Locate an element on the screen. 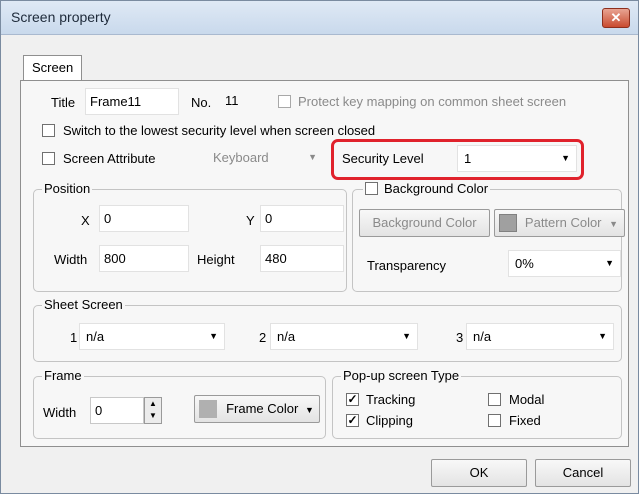 The width and height of the screenshot is (639, 494). switch-security-checkbox is located at coordinates (48, 130).